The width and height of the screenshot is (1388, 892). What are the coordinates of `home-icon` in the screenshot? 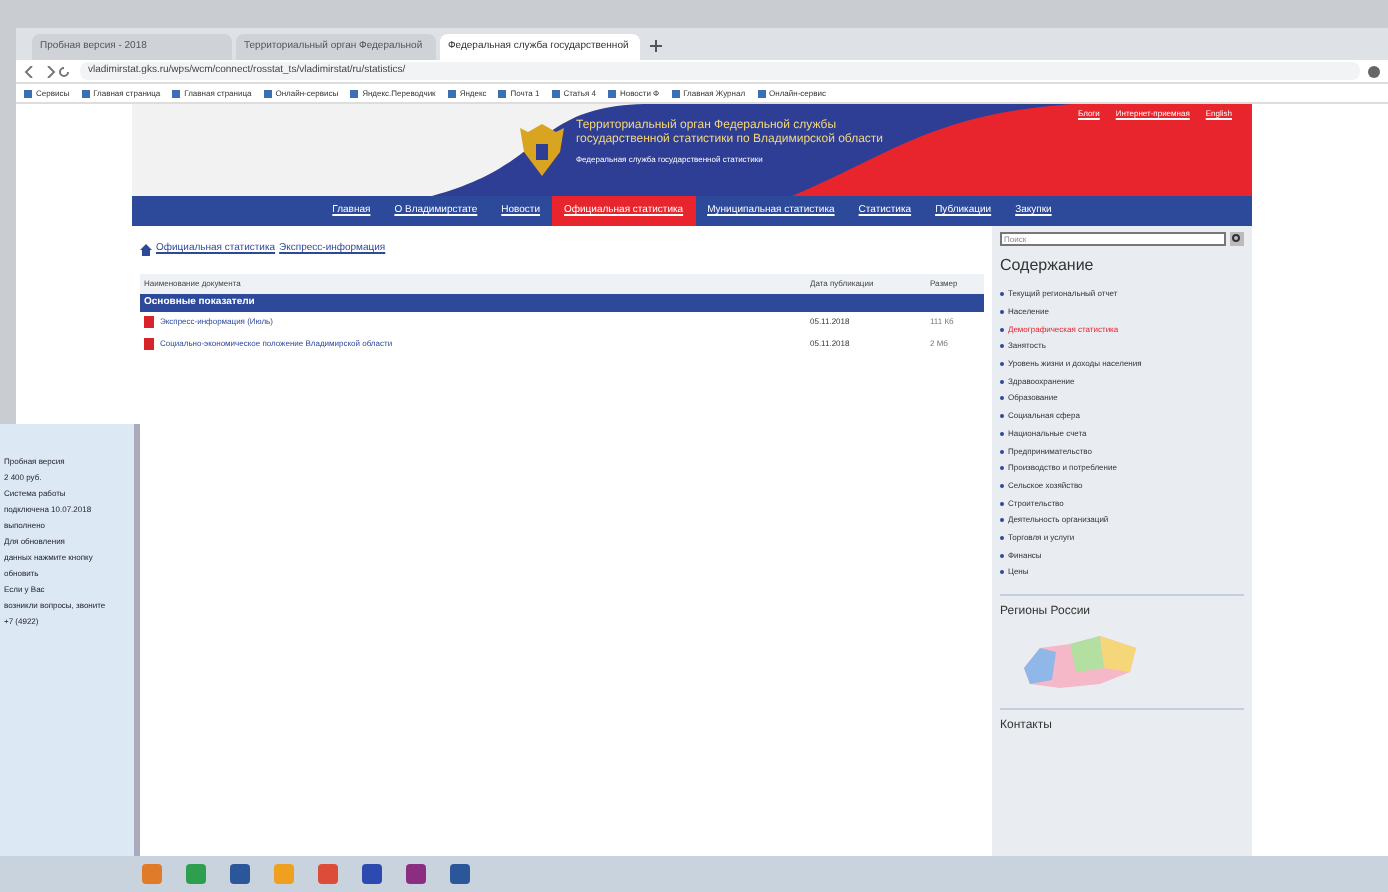 It's located at (146, 249).